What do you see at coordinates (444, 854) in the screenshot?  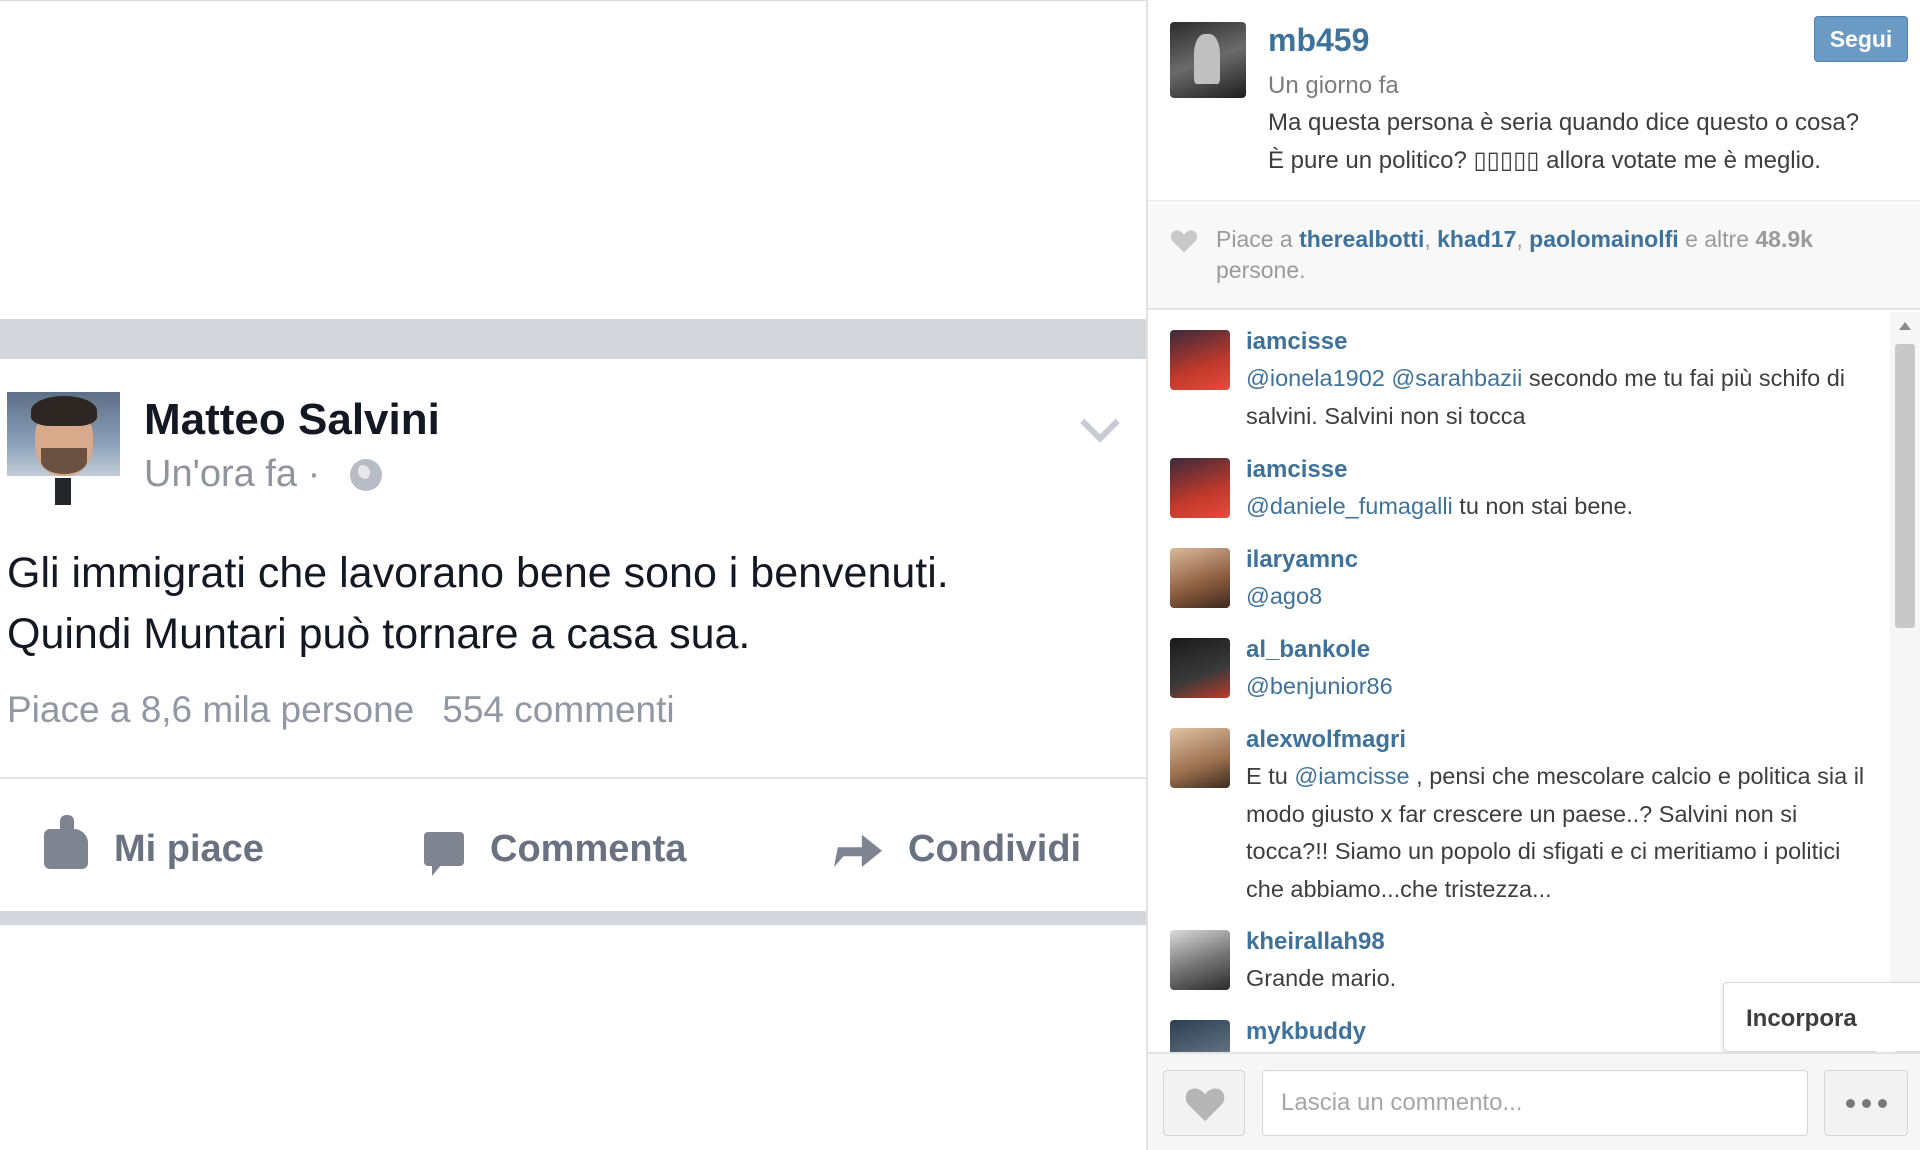 I see `speech-bubble-icon` at bounding box center [444, 854].